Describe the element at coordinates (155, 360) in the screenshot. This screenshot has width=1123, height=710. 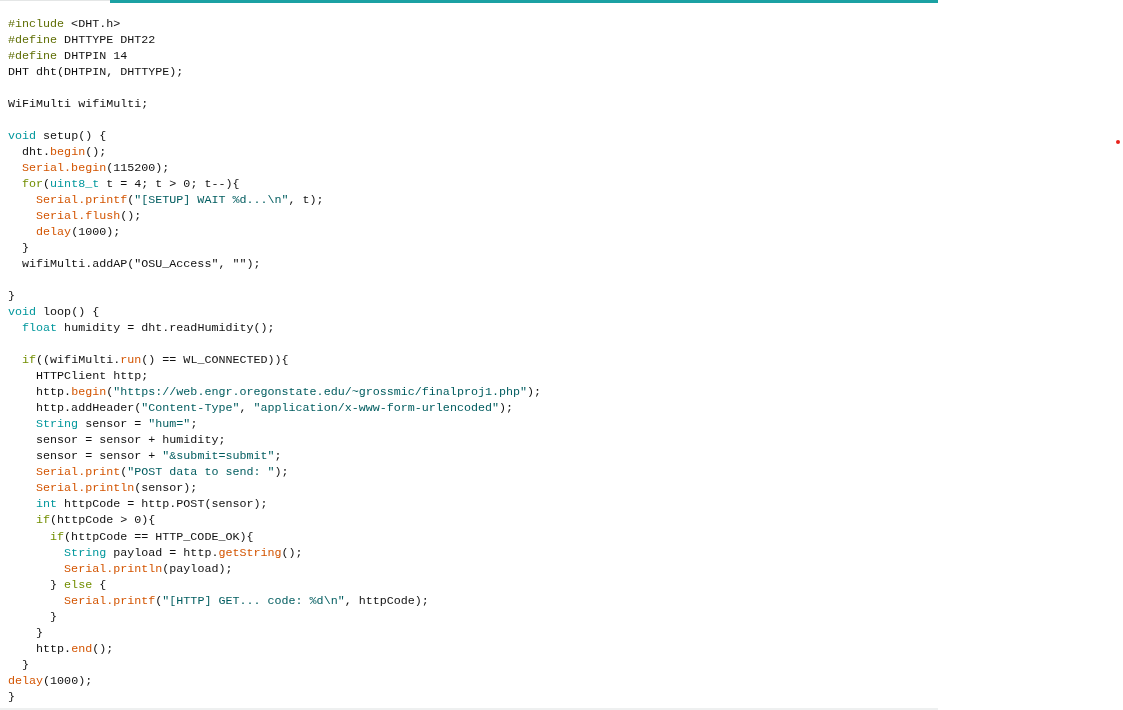
I see `code-line: if((wifiMulti.run() == WL_CONNECTED)){` at that location.